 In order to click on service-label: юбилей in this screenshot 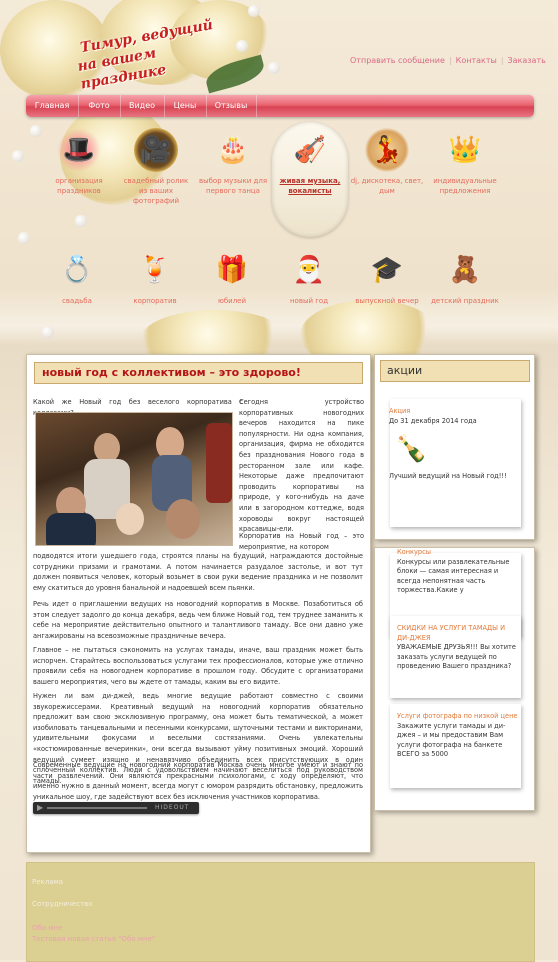, I will do `click(232, 301)`.